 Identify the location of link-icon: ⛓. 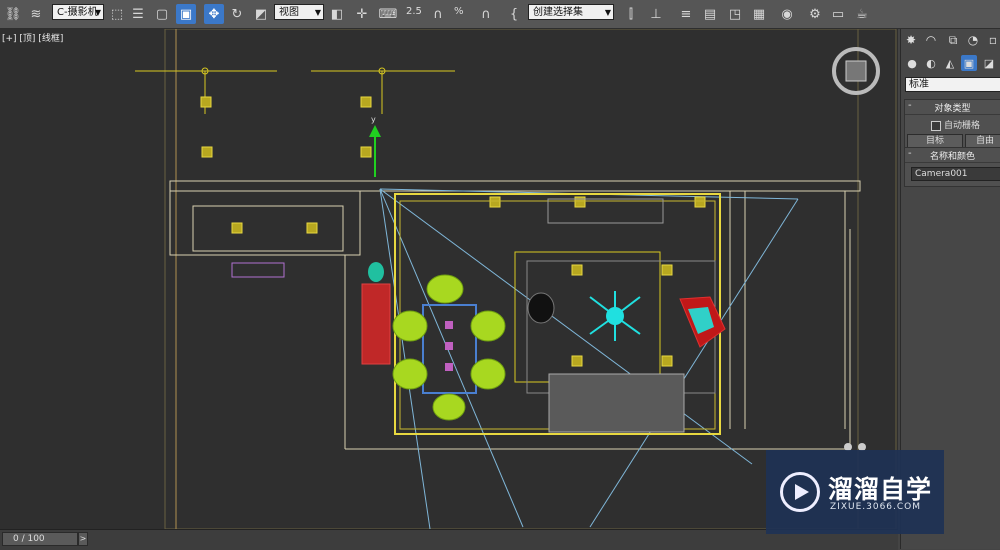
(13, 14).